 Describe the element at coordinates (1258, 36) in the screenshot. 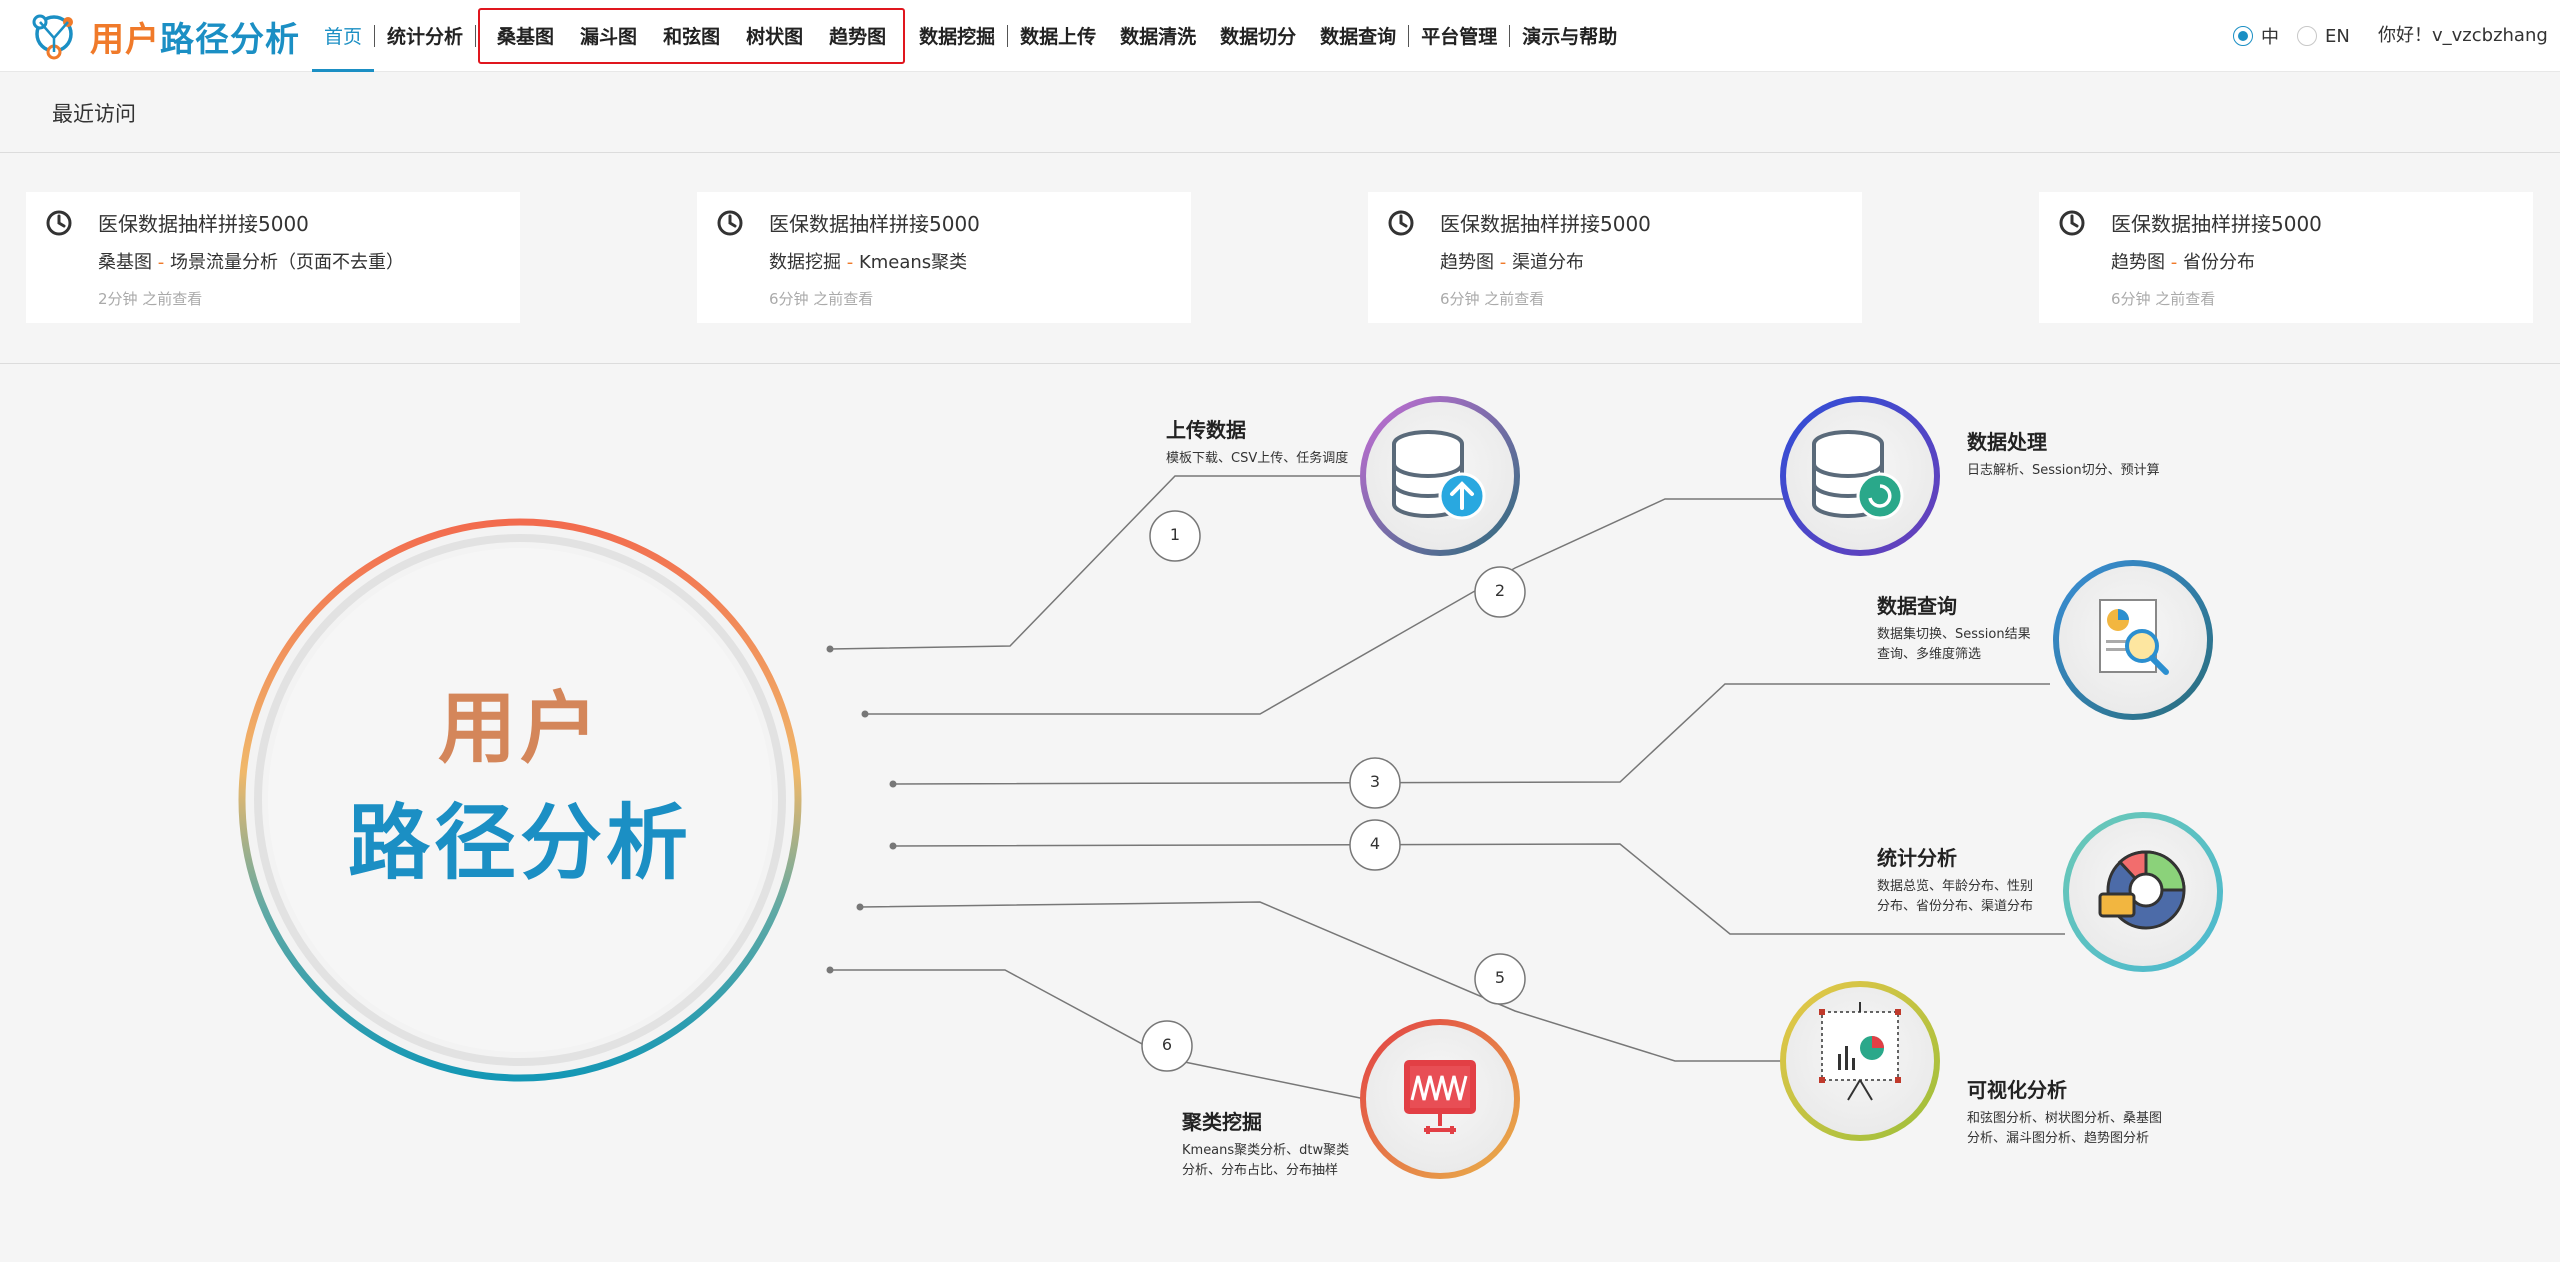

I see `nav-split: 数据切分` at that location.